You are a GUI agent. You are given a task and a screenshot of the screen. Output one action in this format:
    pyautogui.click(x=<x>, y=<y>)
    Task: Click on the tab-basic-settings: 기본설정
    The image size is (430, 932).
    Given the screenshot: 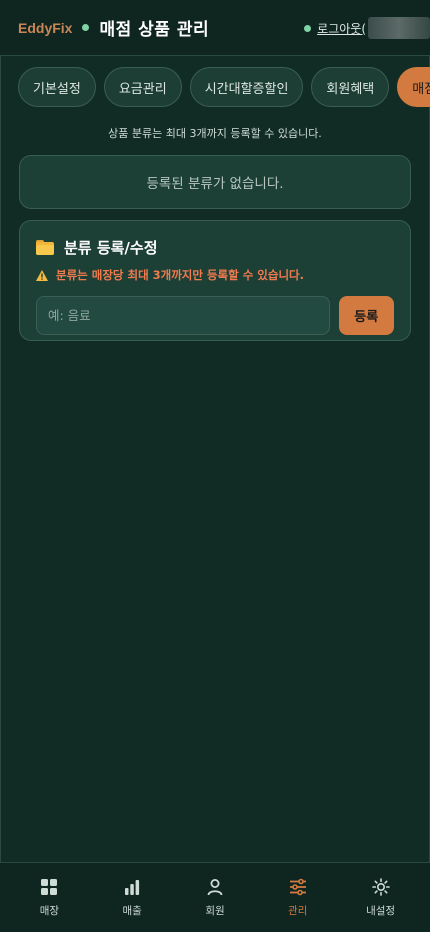 What is the action you would take?
    pyautogui.click(x=57, y=87)
    